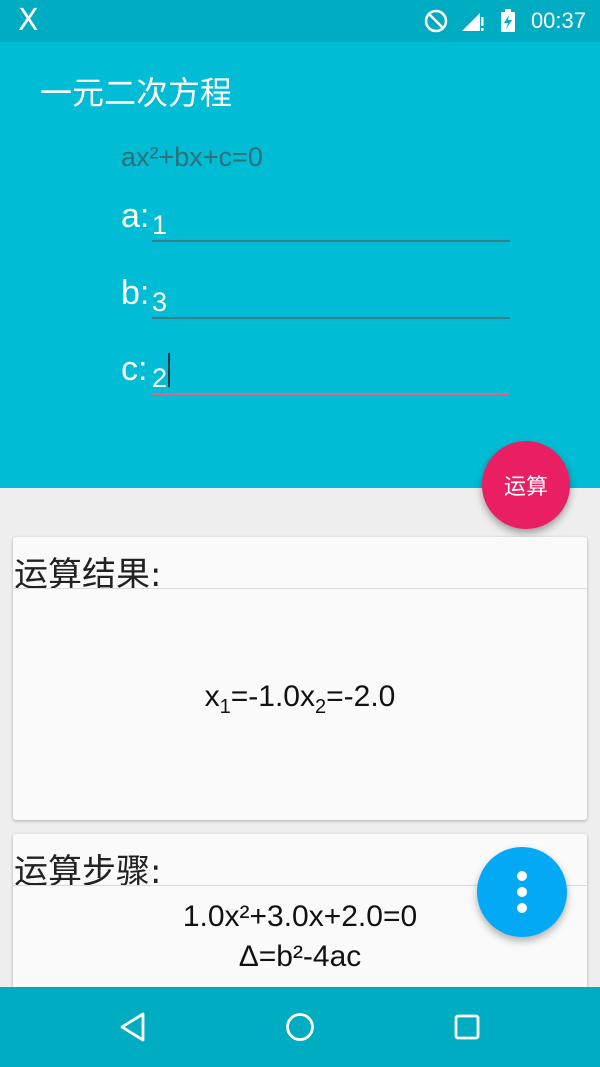 The width and height of the screenshot is (600, 1067). I want to click on coefficient-c-field: c:, so click(316, 370).